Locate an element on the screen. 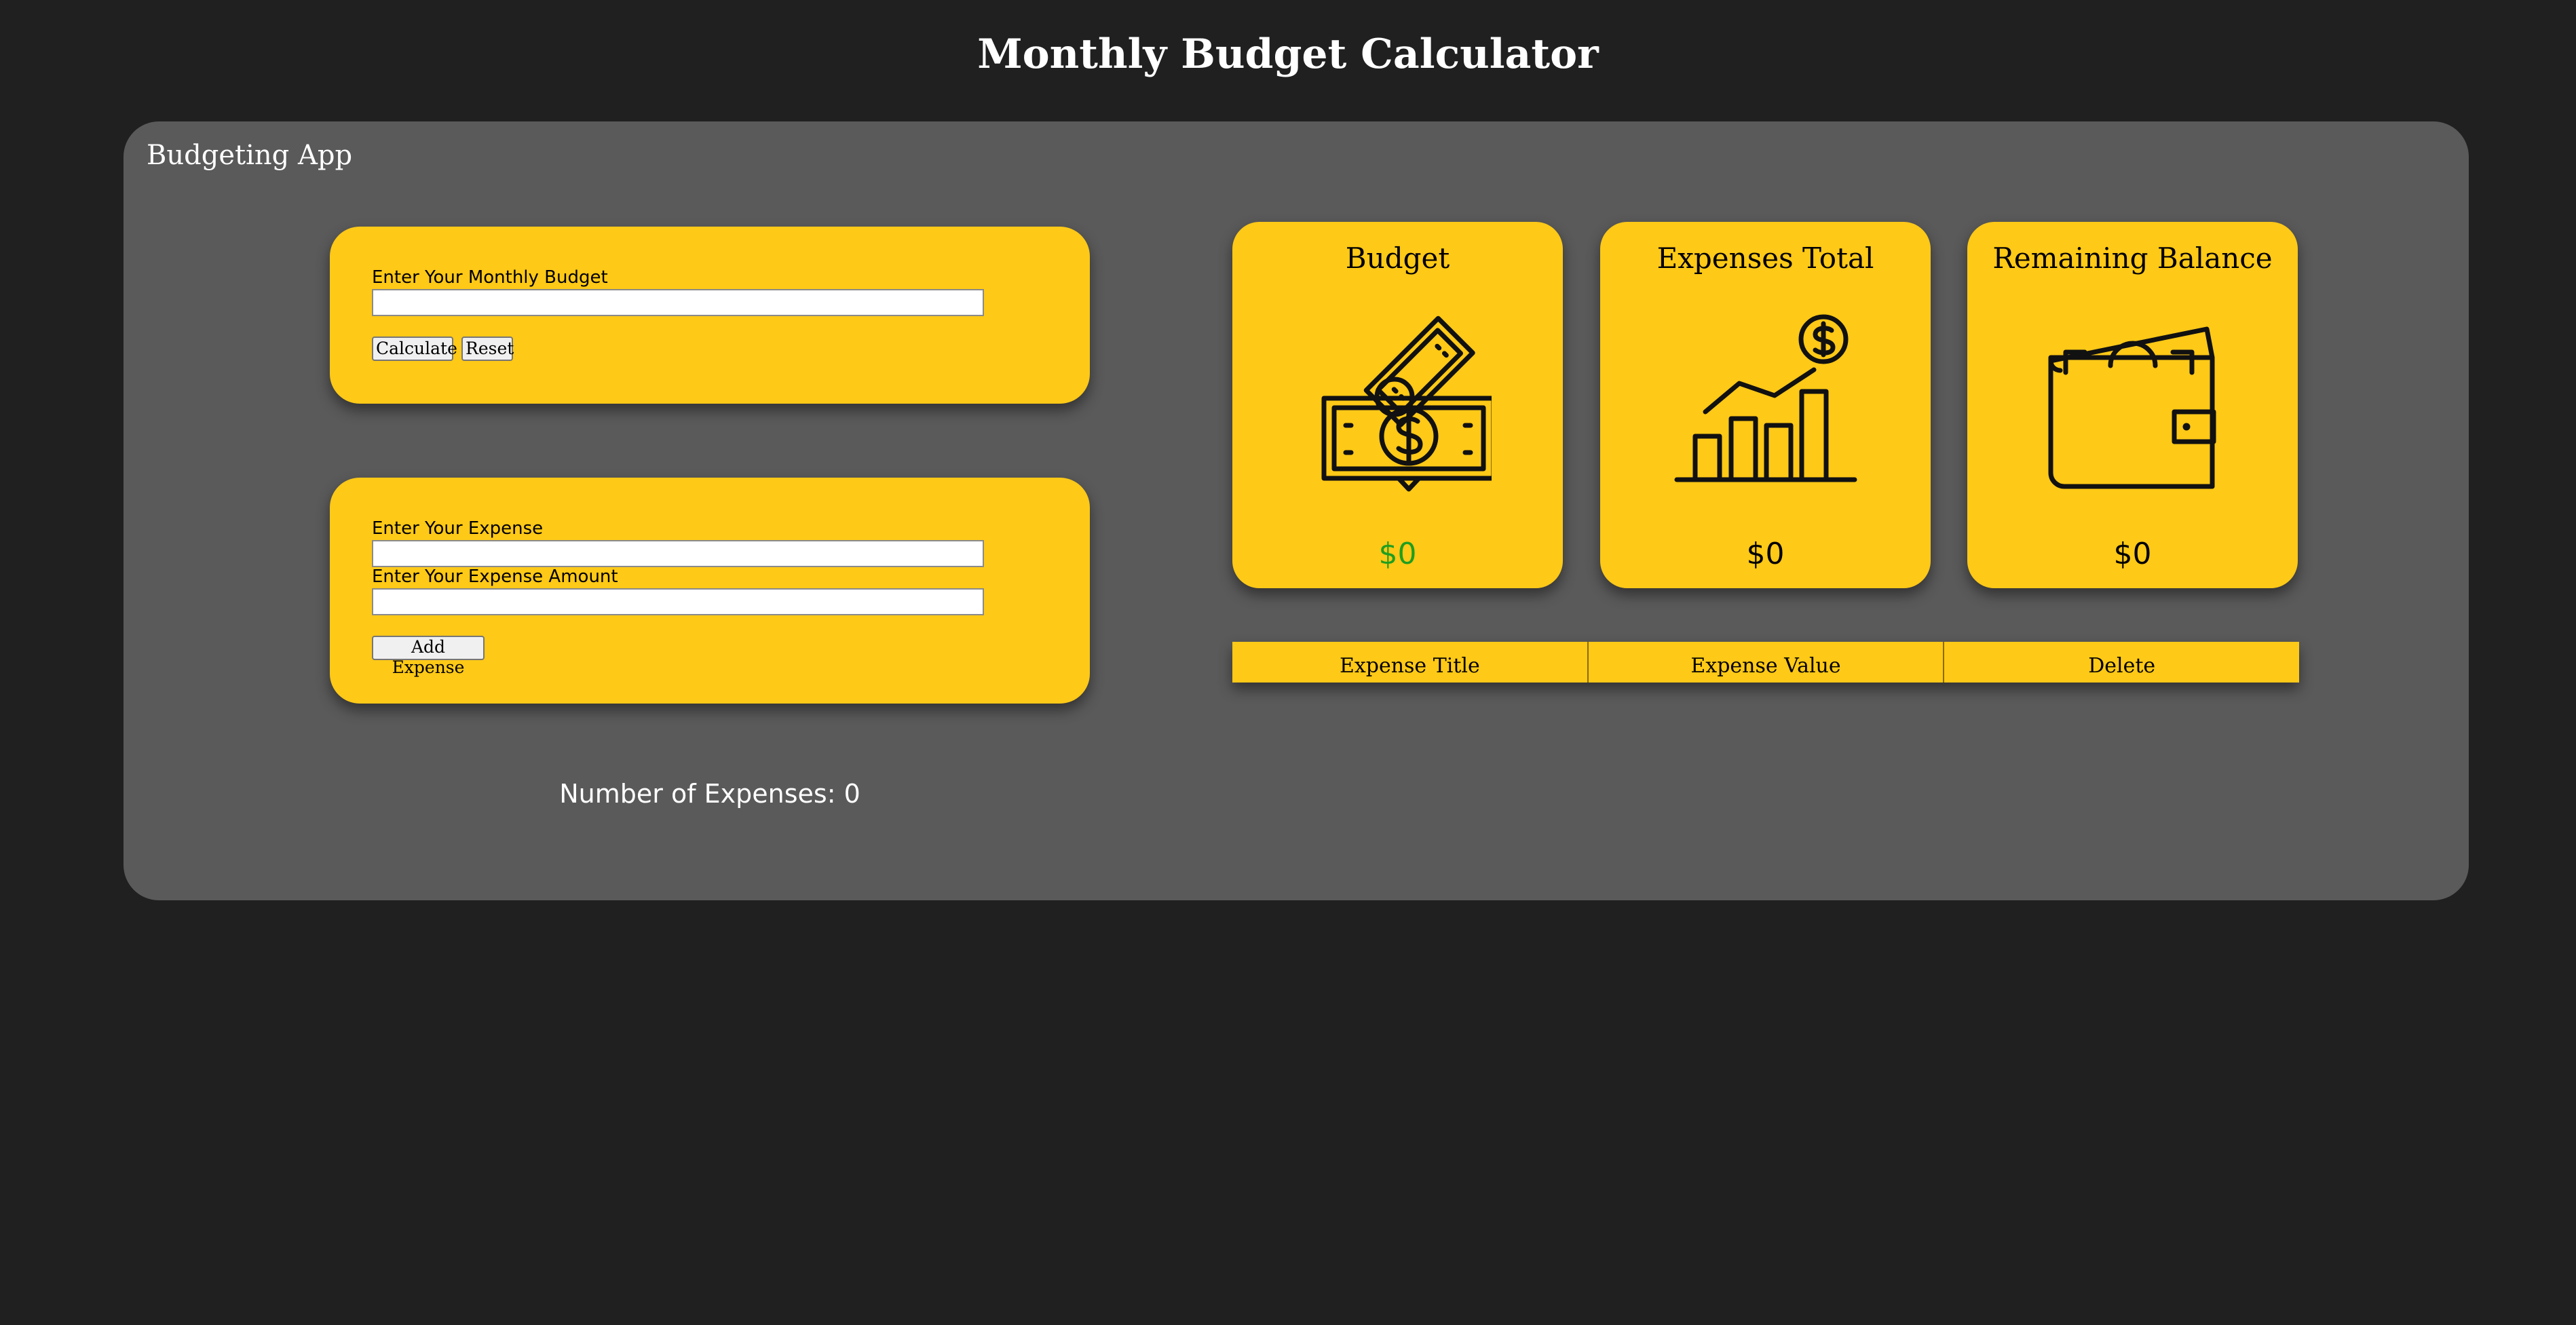 Image resolution: width=2576 pixels, height=1325 pixels. table-header-expense-value: Expense Value is located at coordinates (1767, 662).